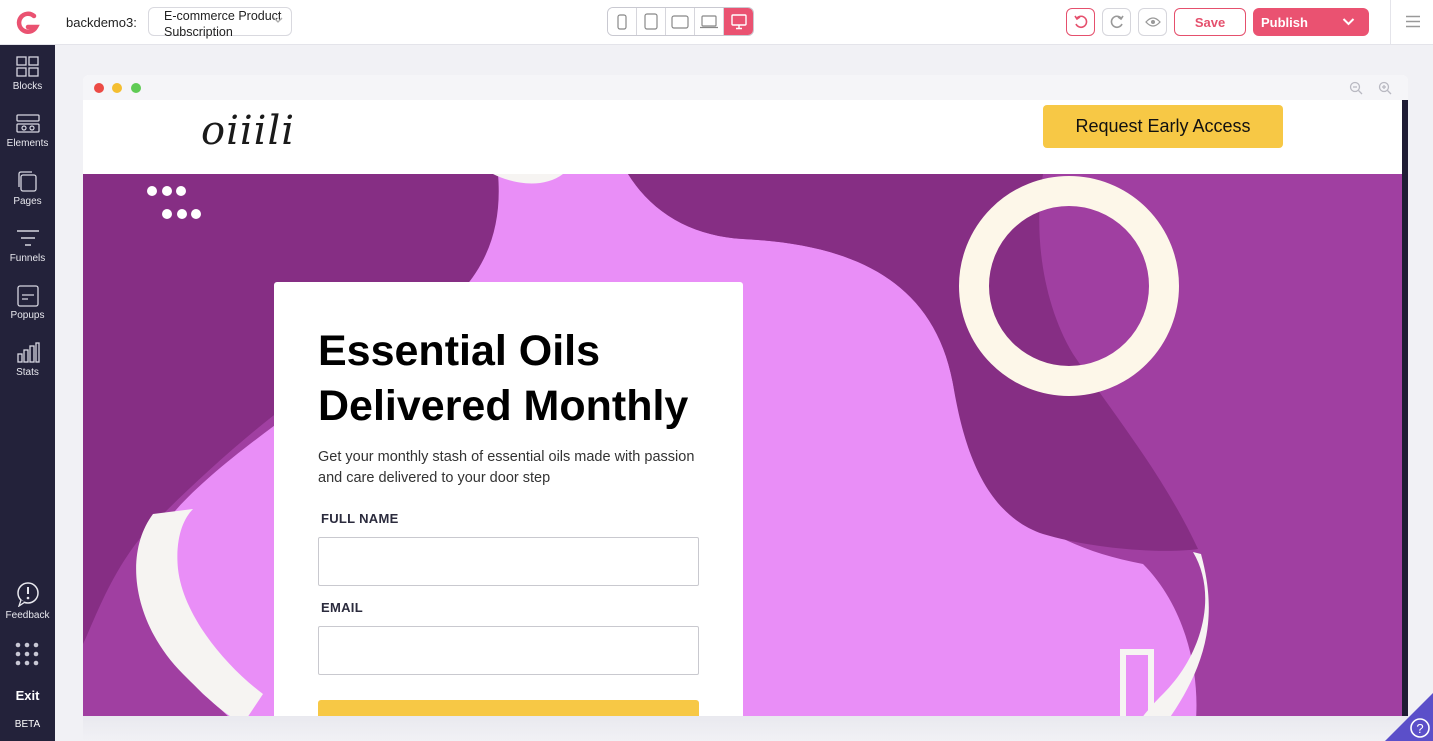 The height and width of the screenshot is (741, 1433). Describe the element at coordinates (1390, 22) in the screenshot. I see `divider` at that location.